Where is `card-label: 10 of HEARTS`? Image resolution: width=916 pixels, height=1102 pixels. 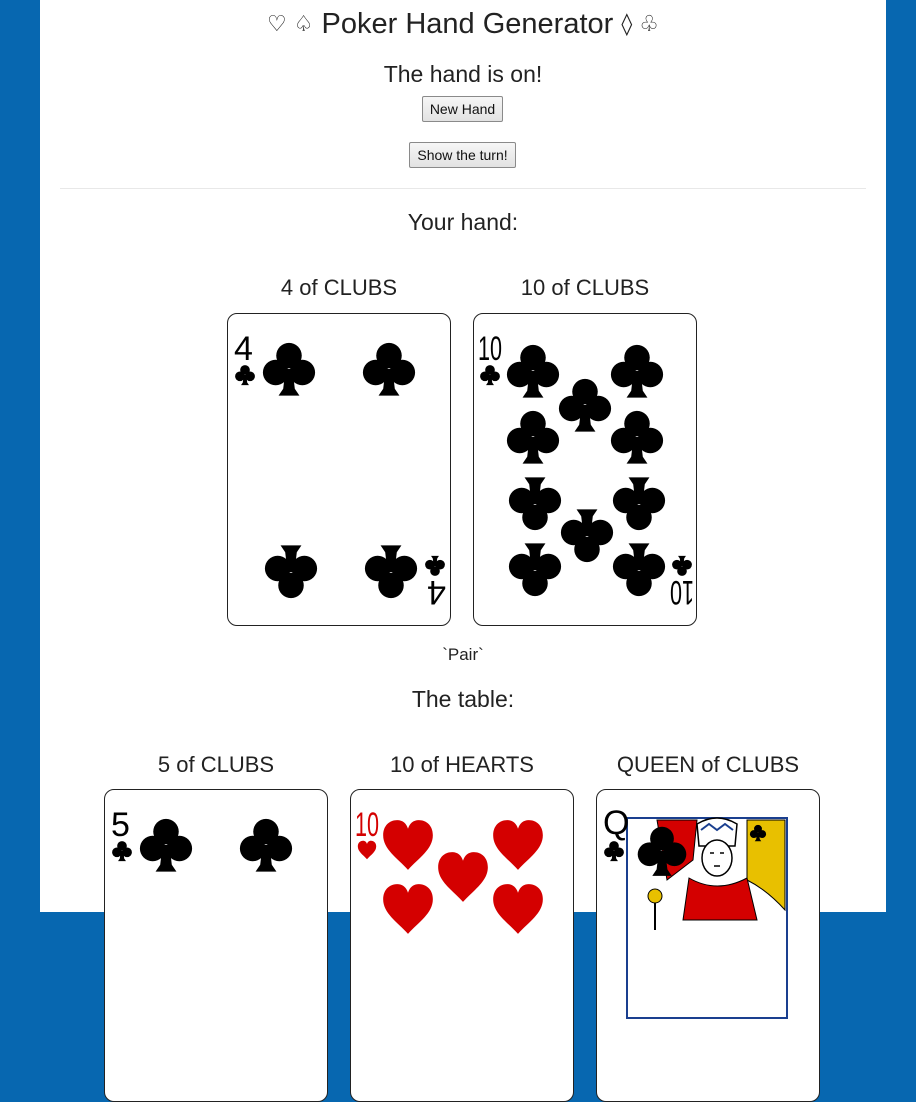 card-label: 10 of HEARTS is located at coordinates (462, 764).